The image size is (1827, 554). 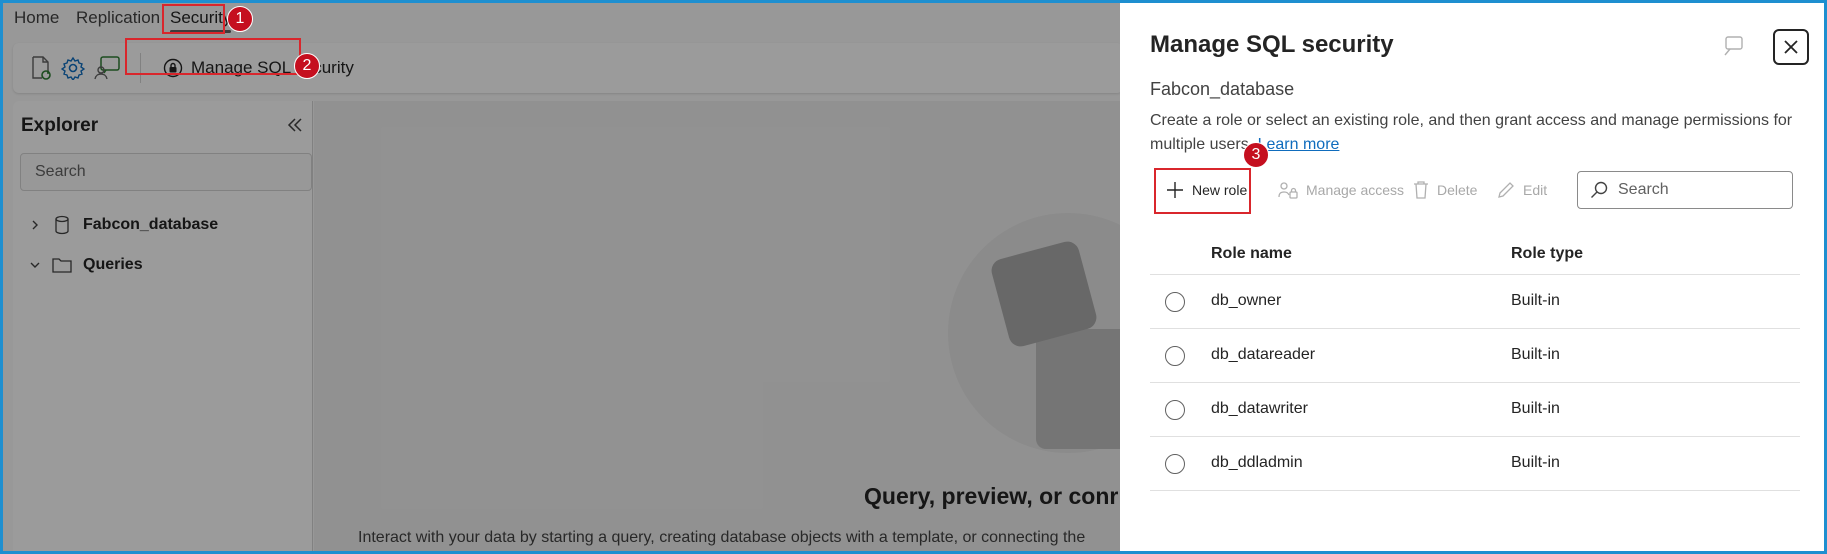 I want to click on manage-access-label: Manage access, so click(x=1355, y=190).